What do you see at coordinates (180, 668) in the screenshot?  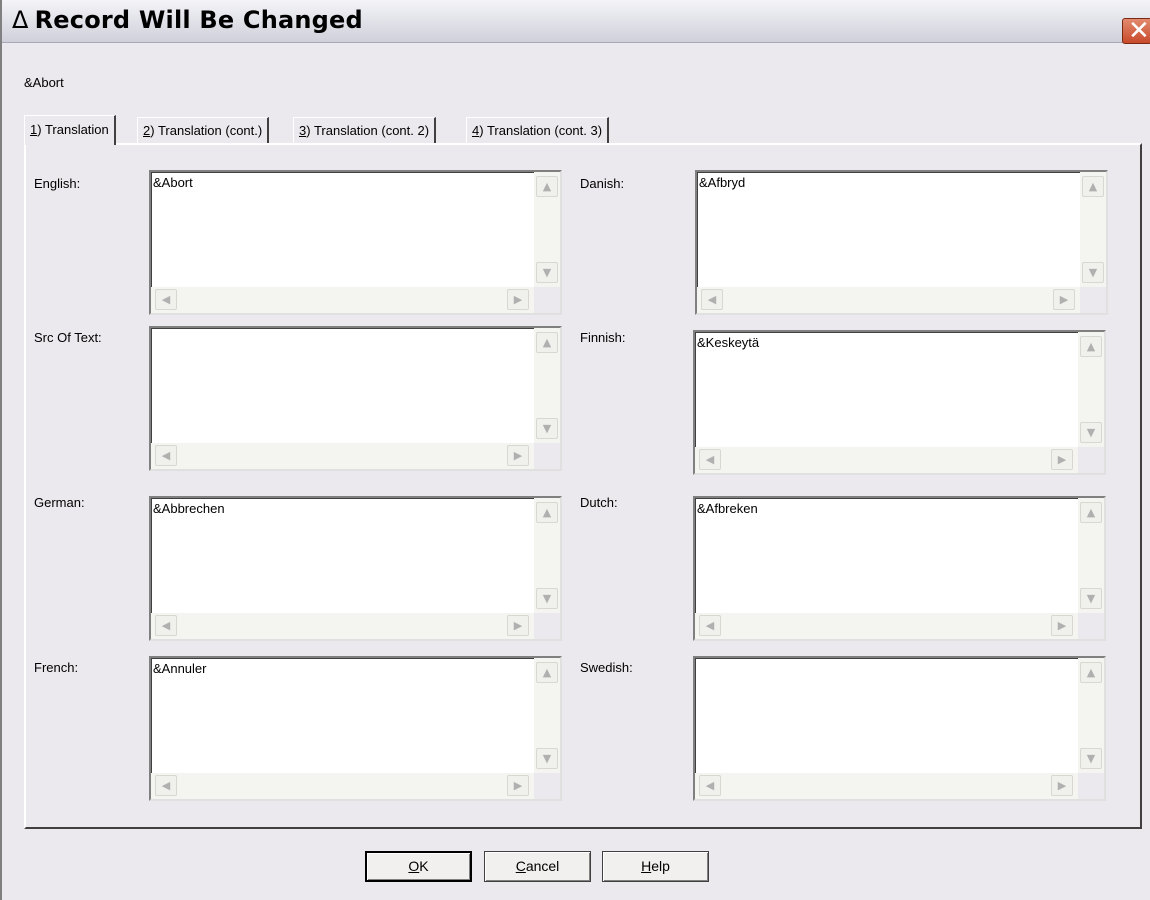 I see `french-value: &Annuler` at bounding box center [180, 668].